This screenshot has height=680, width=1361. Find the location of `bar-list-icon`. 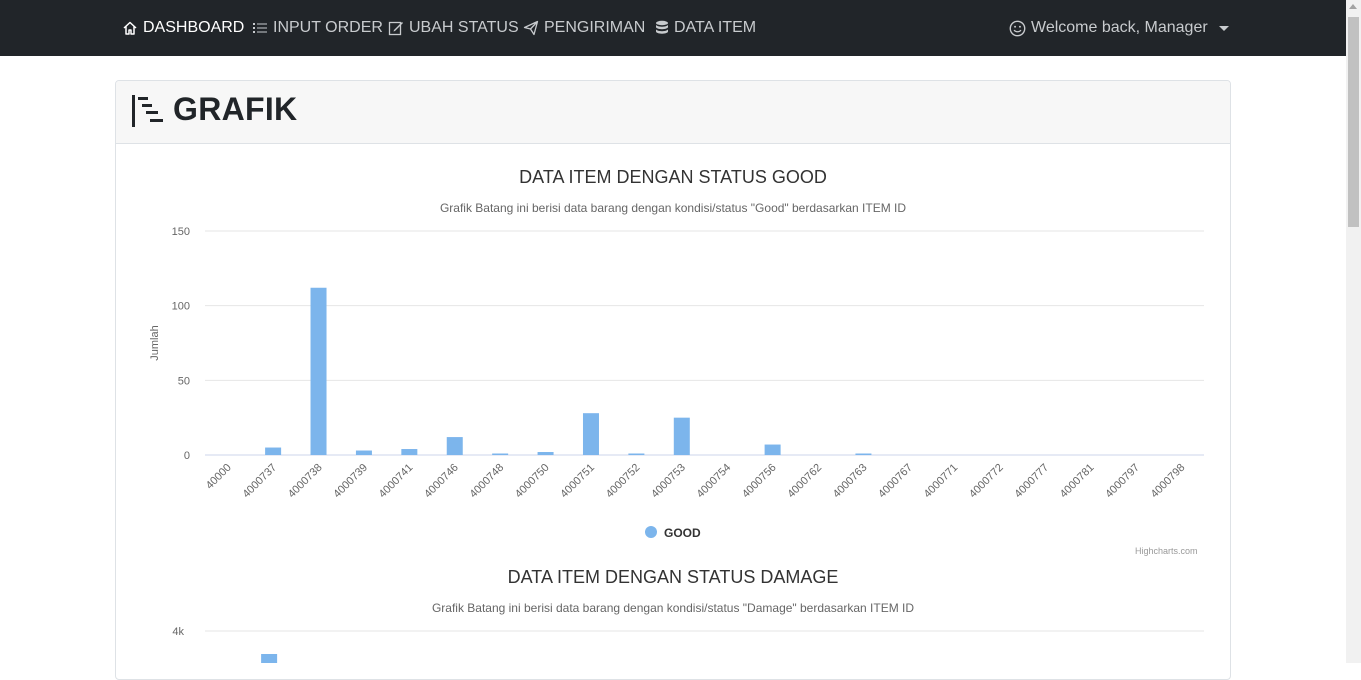

bar-list-icon is located at coordinates (147, 111).